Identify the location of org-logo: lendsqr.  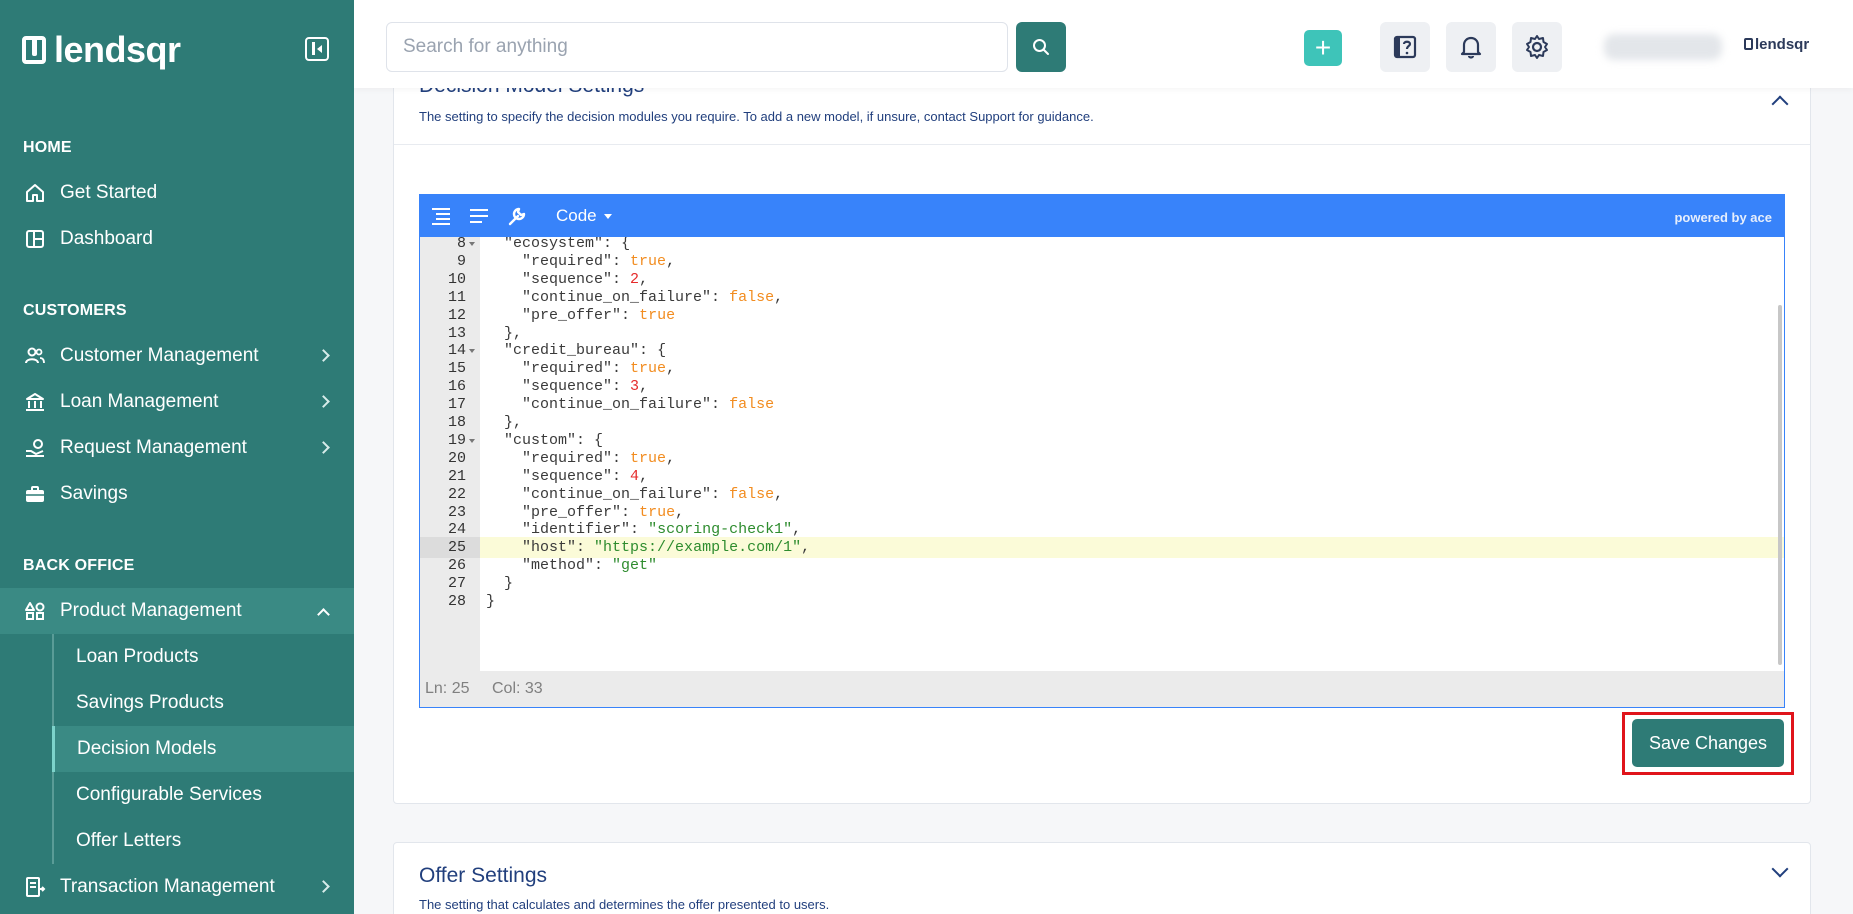
(1776, 44).